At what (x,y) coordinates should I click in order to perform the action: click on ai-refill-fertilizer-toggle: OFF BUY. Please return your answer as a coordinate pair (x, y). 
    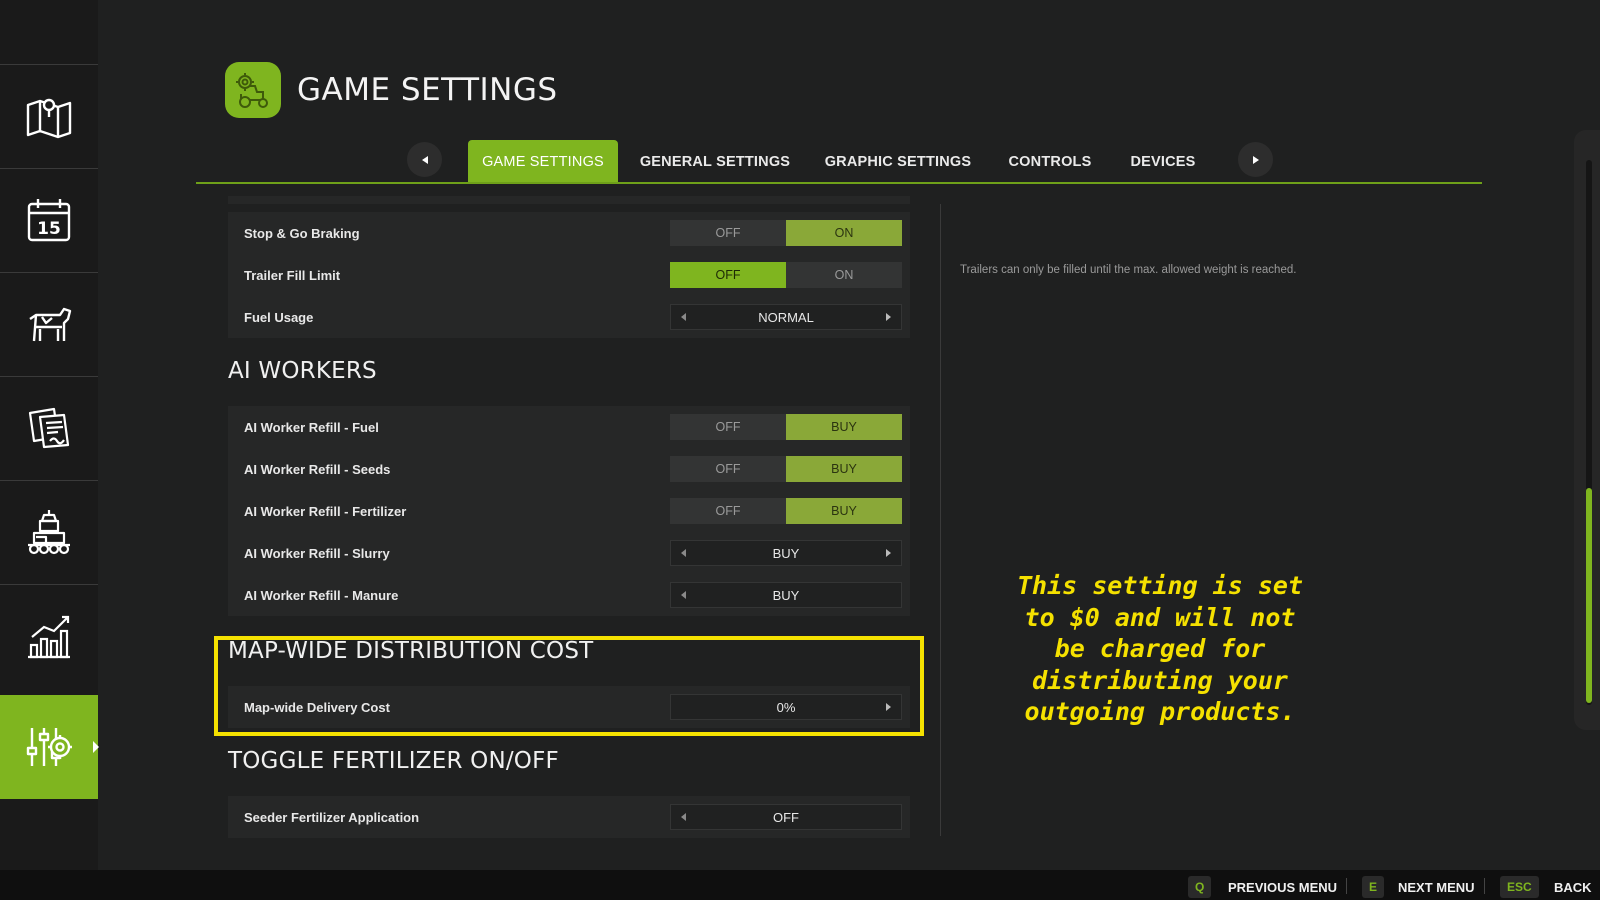
    Looking at the image, I should click on (786, 511).